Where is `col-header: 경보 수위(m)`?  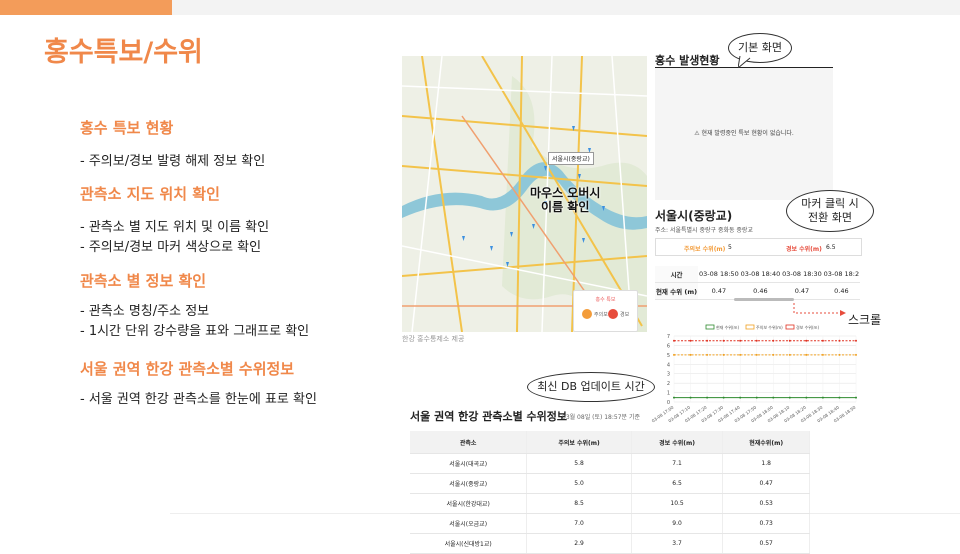
col-header: 경보 수위(m) is located at coordinates (677, 442).